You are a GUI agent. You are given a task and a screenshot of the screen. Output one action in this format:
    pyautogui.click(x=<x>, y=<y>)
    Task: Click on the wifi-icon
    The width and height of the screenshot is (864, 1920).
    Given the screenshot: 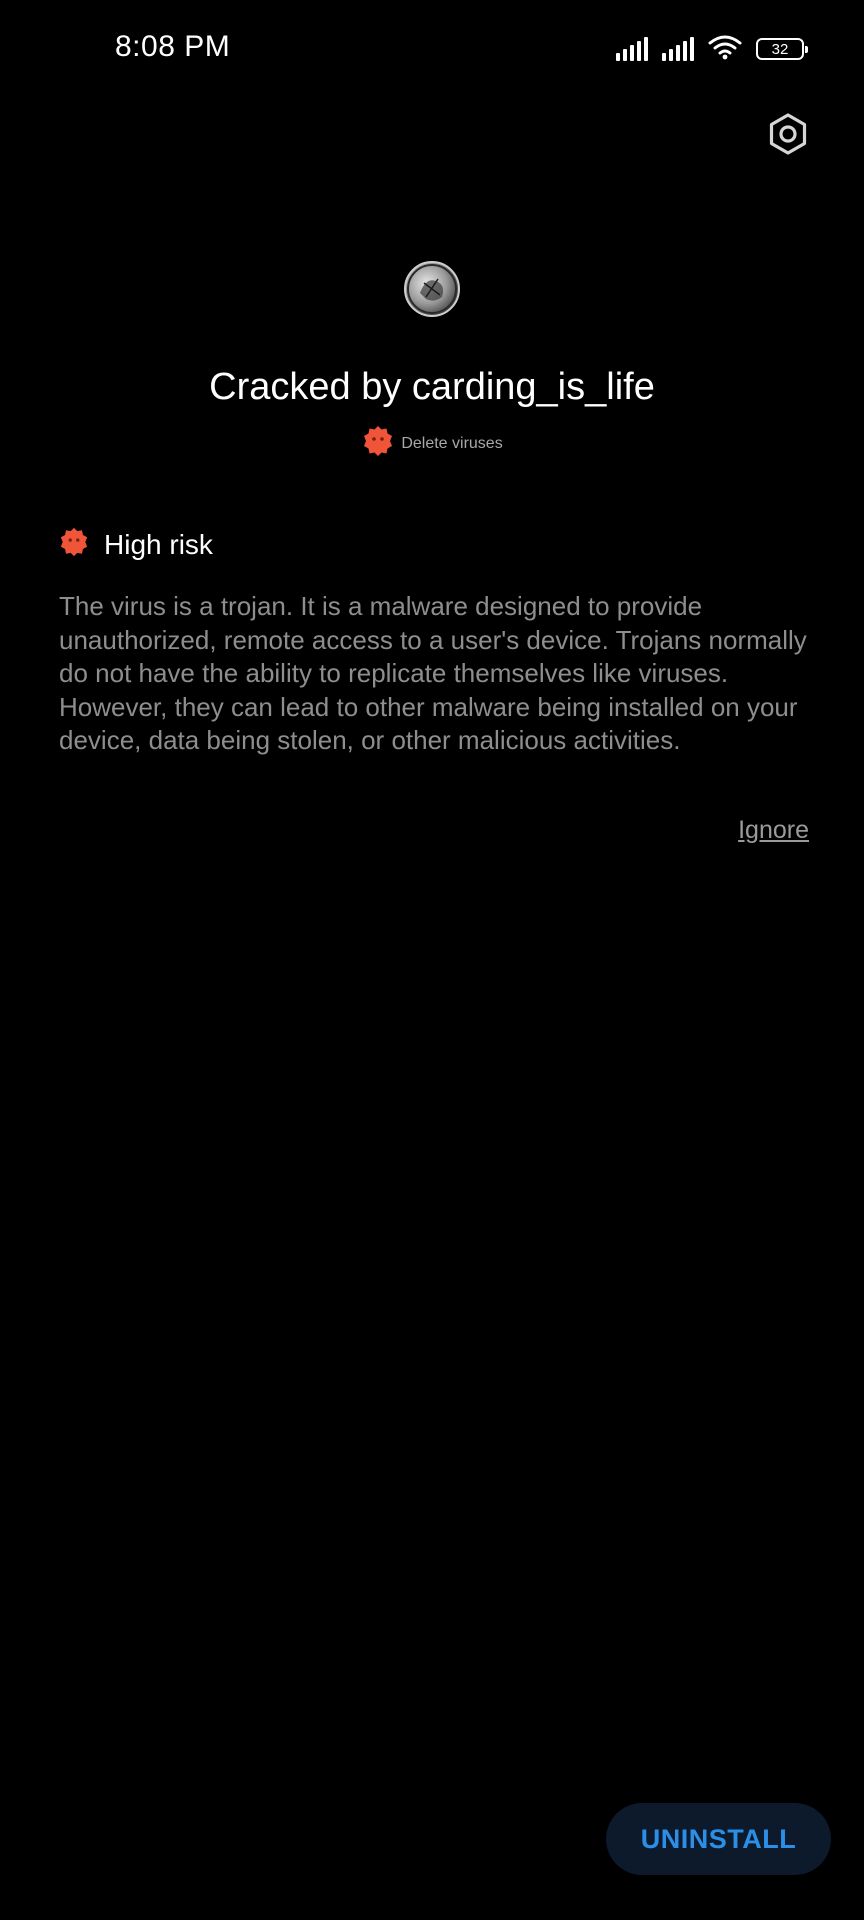 What is the action you would take?
    pyautogui.click(x=725, y=49)
    